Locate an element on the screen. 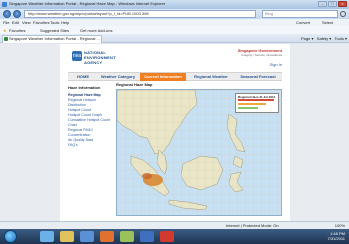 The height and width of the screenshot is (244, 349). windows-taskbar: 1:48 PM 7/31/2011 is located at coordinates (174, 236).